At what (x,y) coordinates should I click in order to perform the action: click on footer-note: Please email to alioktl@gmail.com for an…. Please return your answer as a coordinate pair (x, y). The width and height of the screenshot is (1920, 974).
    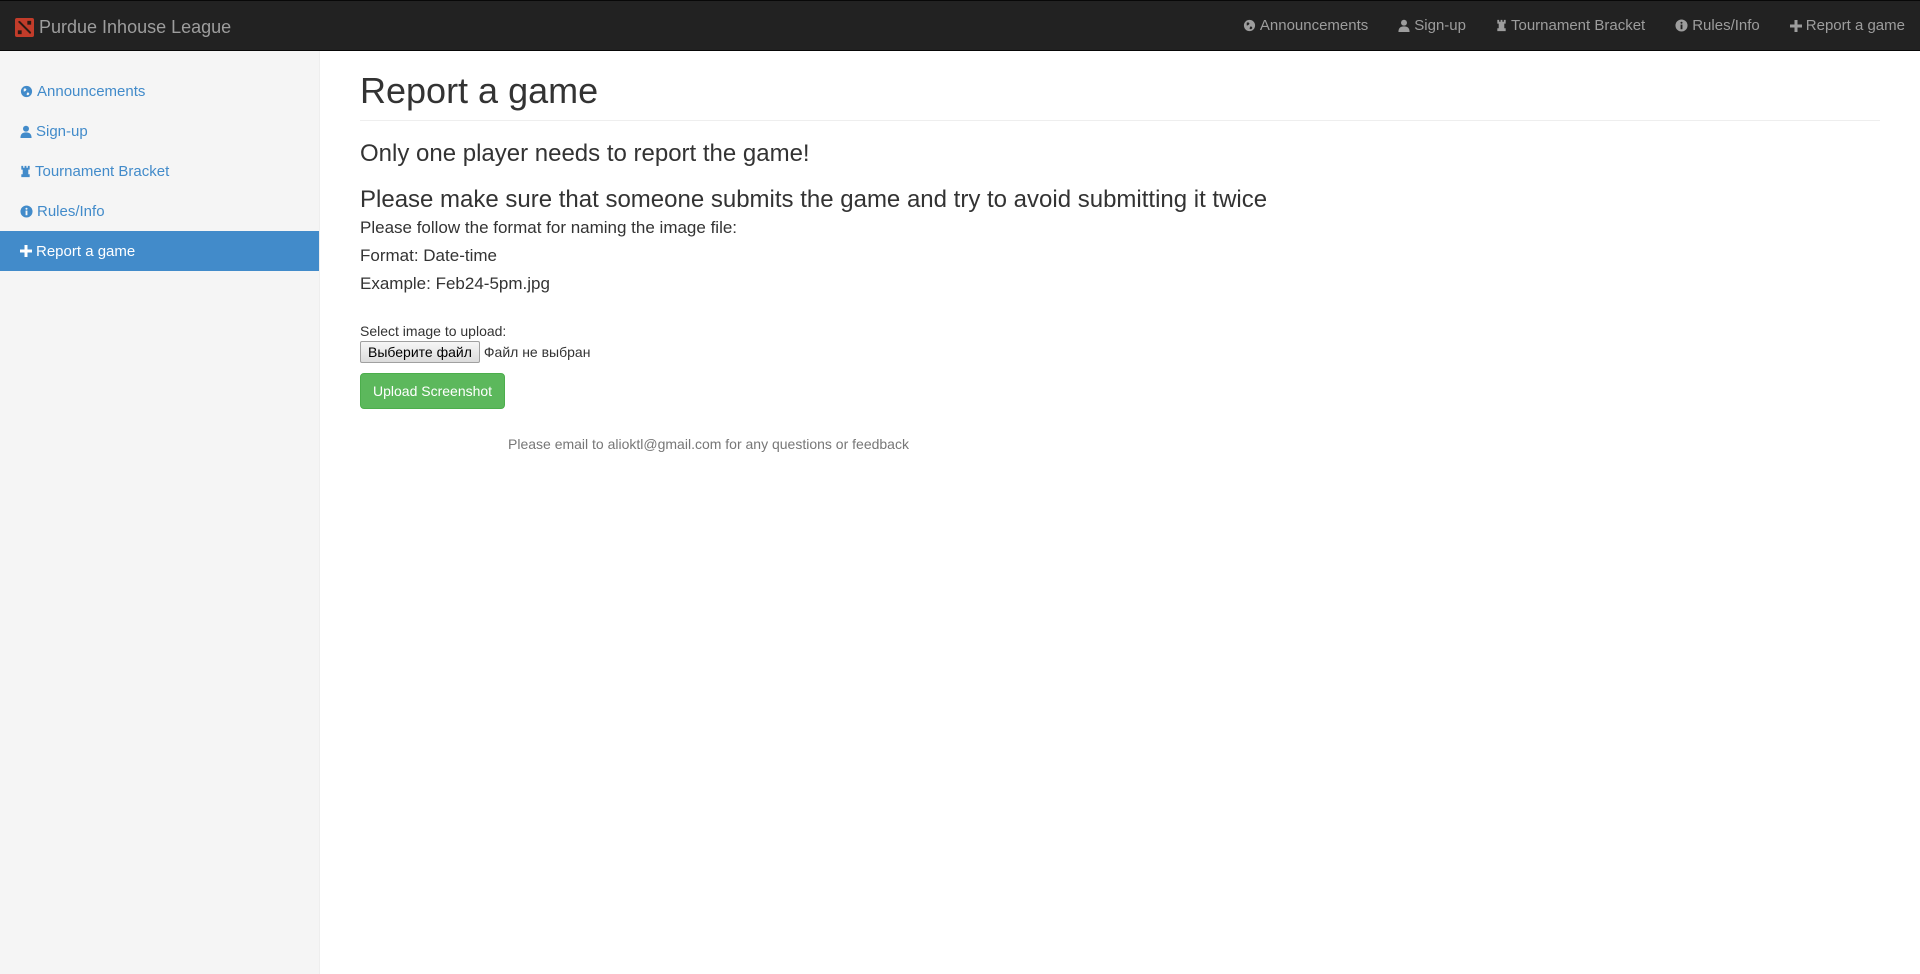
    Looking at the image, I should click on (708, 444).